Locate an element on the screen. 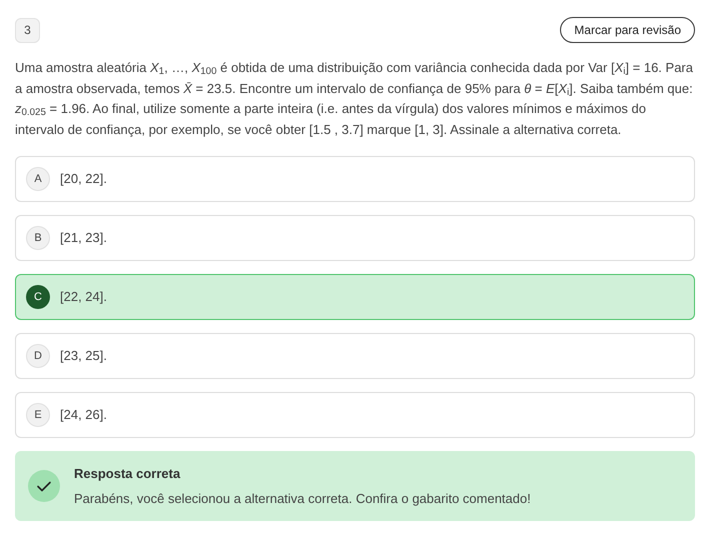 The width and height of the screenshot is (710, 558). option-letter: C is located at coordinates (38, 297).